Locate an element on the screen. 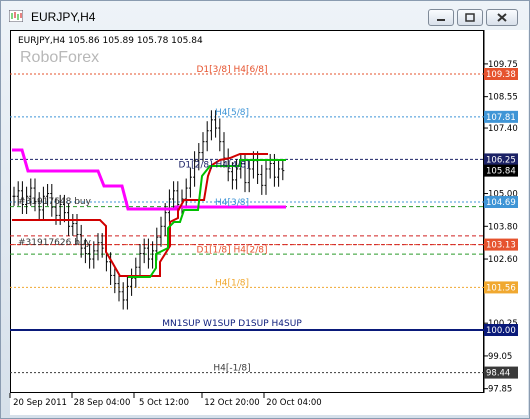  time-tick-label: 28 Sep 04:00 is located at coordinates (102, 403).